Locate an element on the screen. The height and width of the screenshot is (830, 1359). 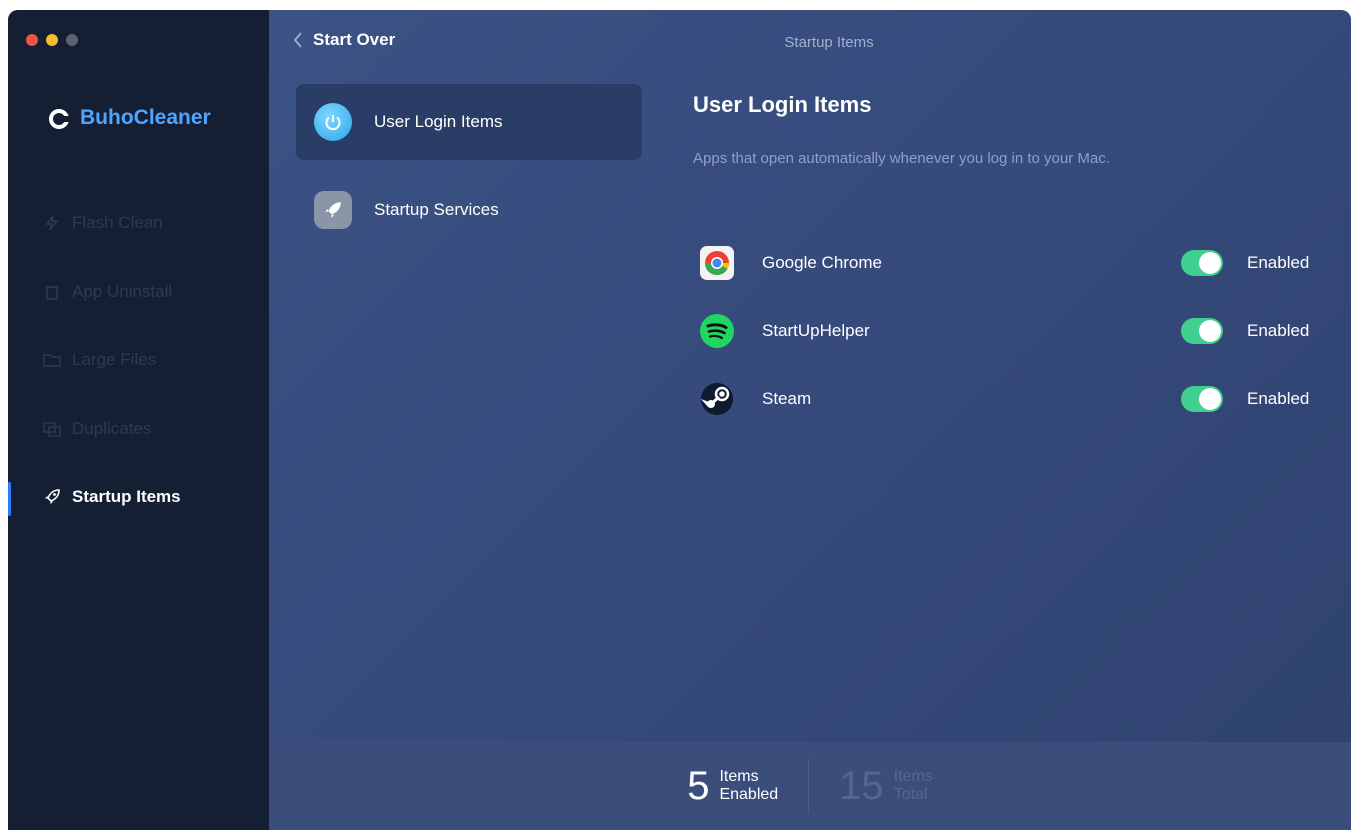
active-indicator is located at coordinates (9, 499).